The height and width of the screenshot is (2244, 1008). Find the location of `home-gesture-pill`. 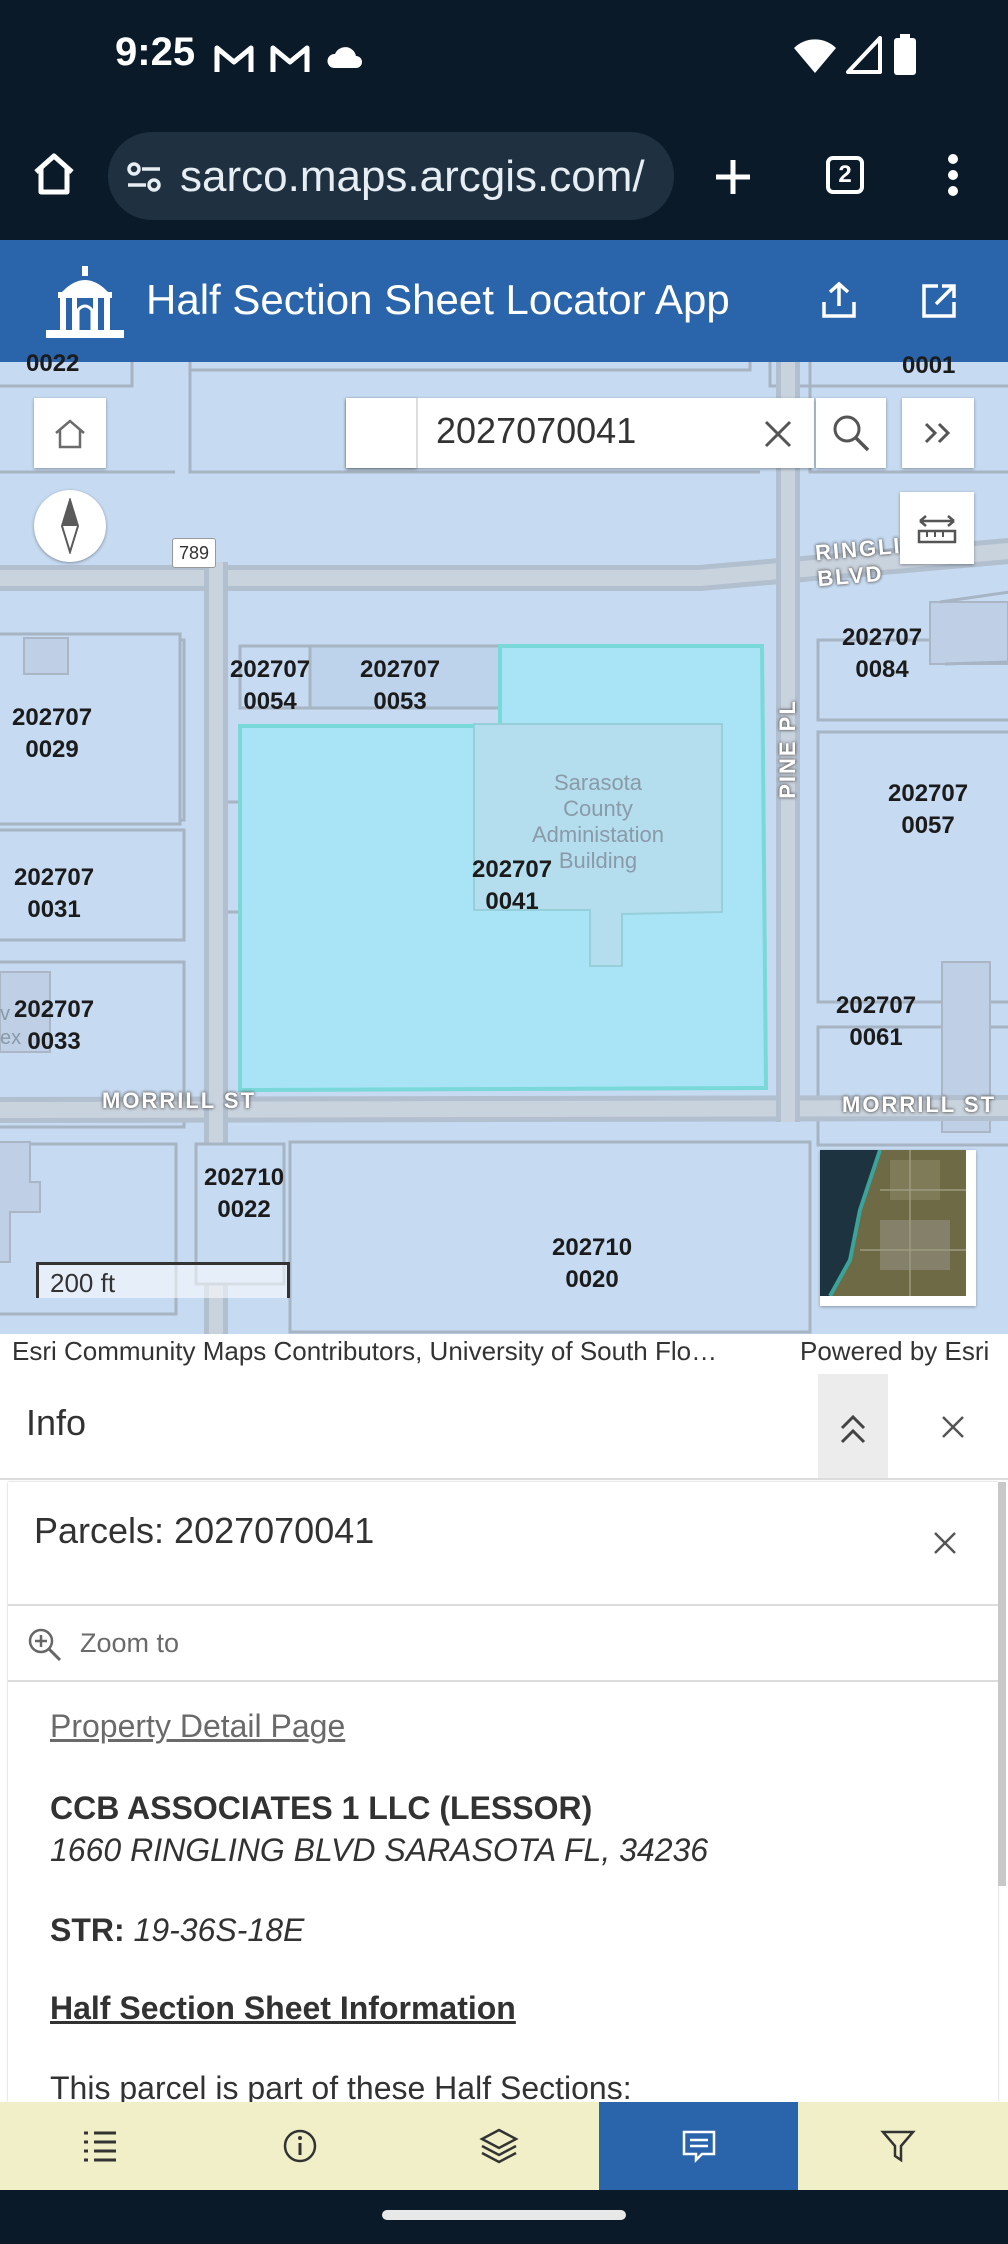

home-gesture-pill is located at coordinates (504, 2215).